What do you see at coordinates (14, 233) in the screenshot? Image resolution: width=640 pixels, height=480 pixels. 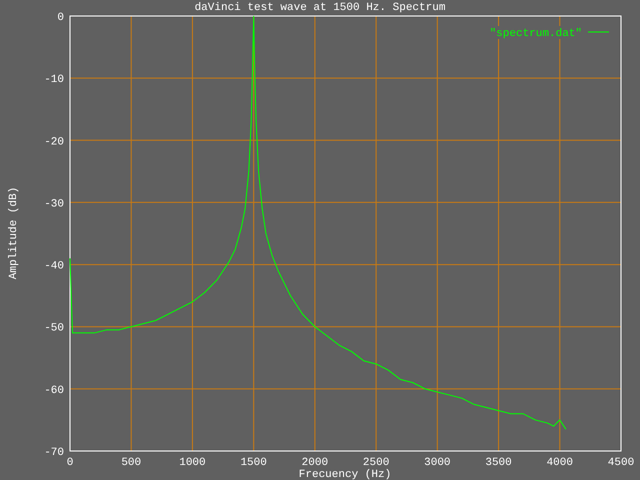 I see `y-axis-label: Amplitude (dB)` at bounding box center [14, 233].